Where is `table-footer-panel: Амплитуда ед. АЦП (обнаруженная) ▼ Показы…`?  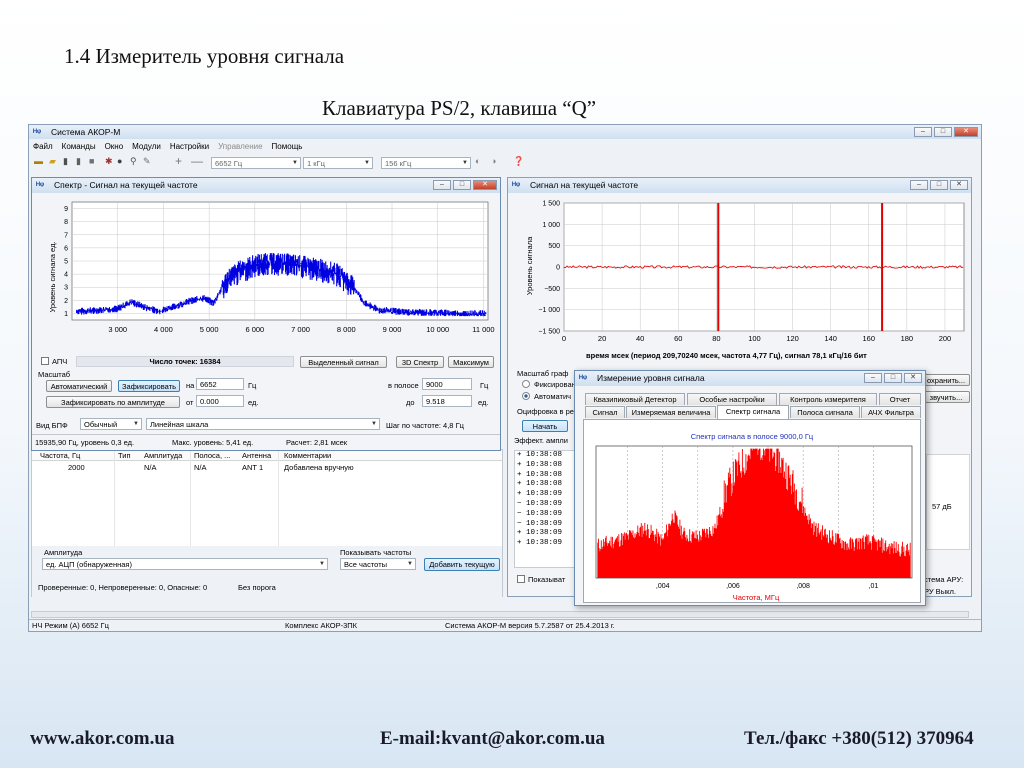
table-footer-panel: Амплитуда ед. АЦП (обнаруженная) ▼ Показы… is located at coordinates (267, 572).